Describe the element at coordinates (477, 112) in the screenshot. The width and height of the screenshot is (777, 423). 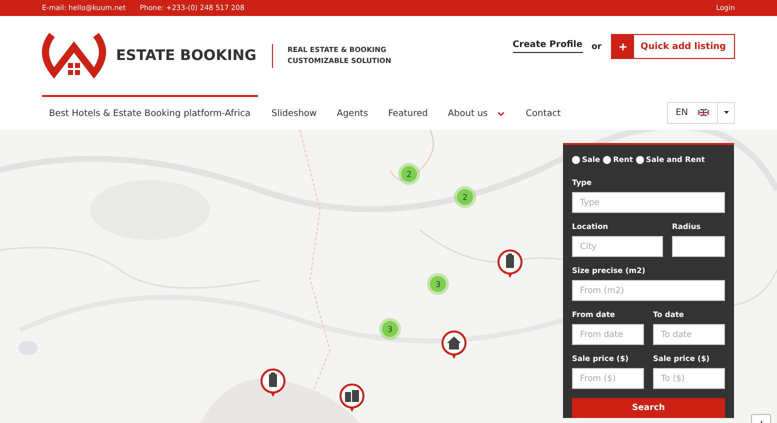
I see `nav-item: About us` at that location.